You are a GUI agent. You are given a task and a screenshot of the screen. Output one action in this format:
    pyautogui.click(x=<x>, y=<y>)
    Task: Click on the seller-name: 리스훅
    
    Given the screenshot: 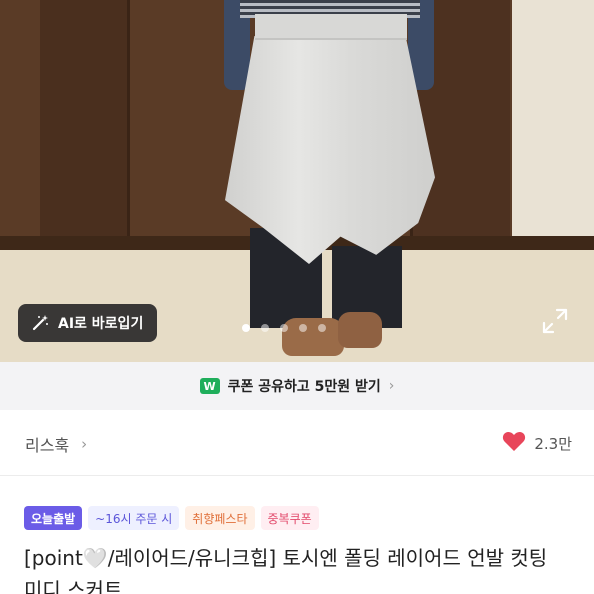 What is the action you would take?
    pyautogui.click(x=47, y=445)
    